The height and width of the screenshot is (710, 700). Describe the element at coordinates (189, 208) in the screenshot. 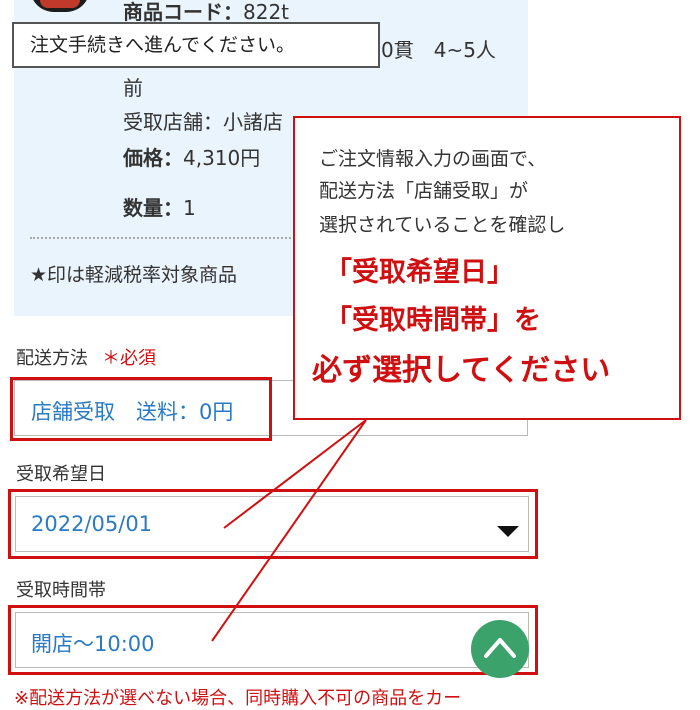

I see `quantity-value: 1` at that location.